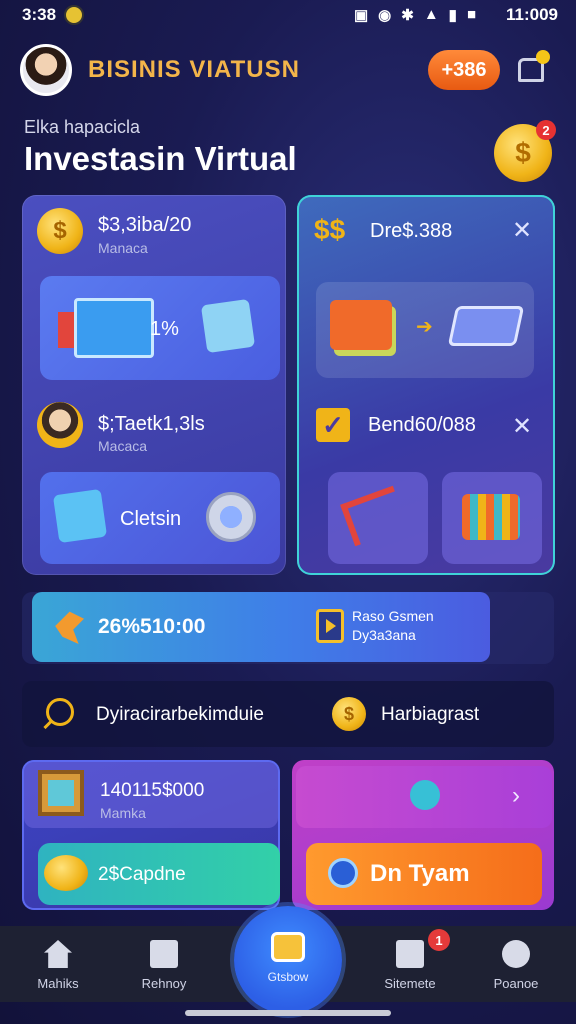 This screenshot has width=576, height=1024. Describe the element at coordinates (393, 616) in the screenshot. I see `progress-label-line1: Raso Gsmen` at that location.